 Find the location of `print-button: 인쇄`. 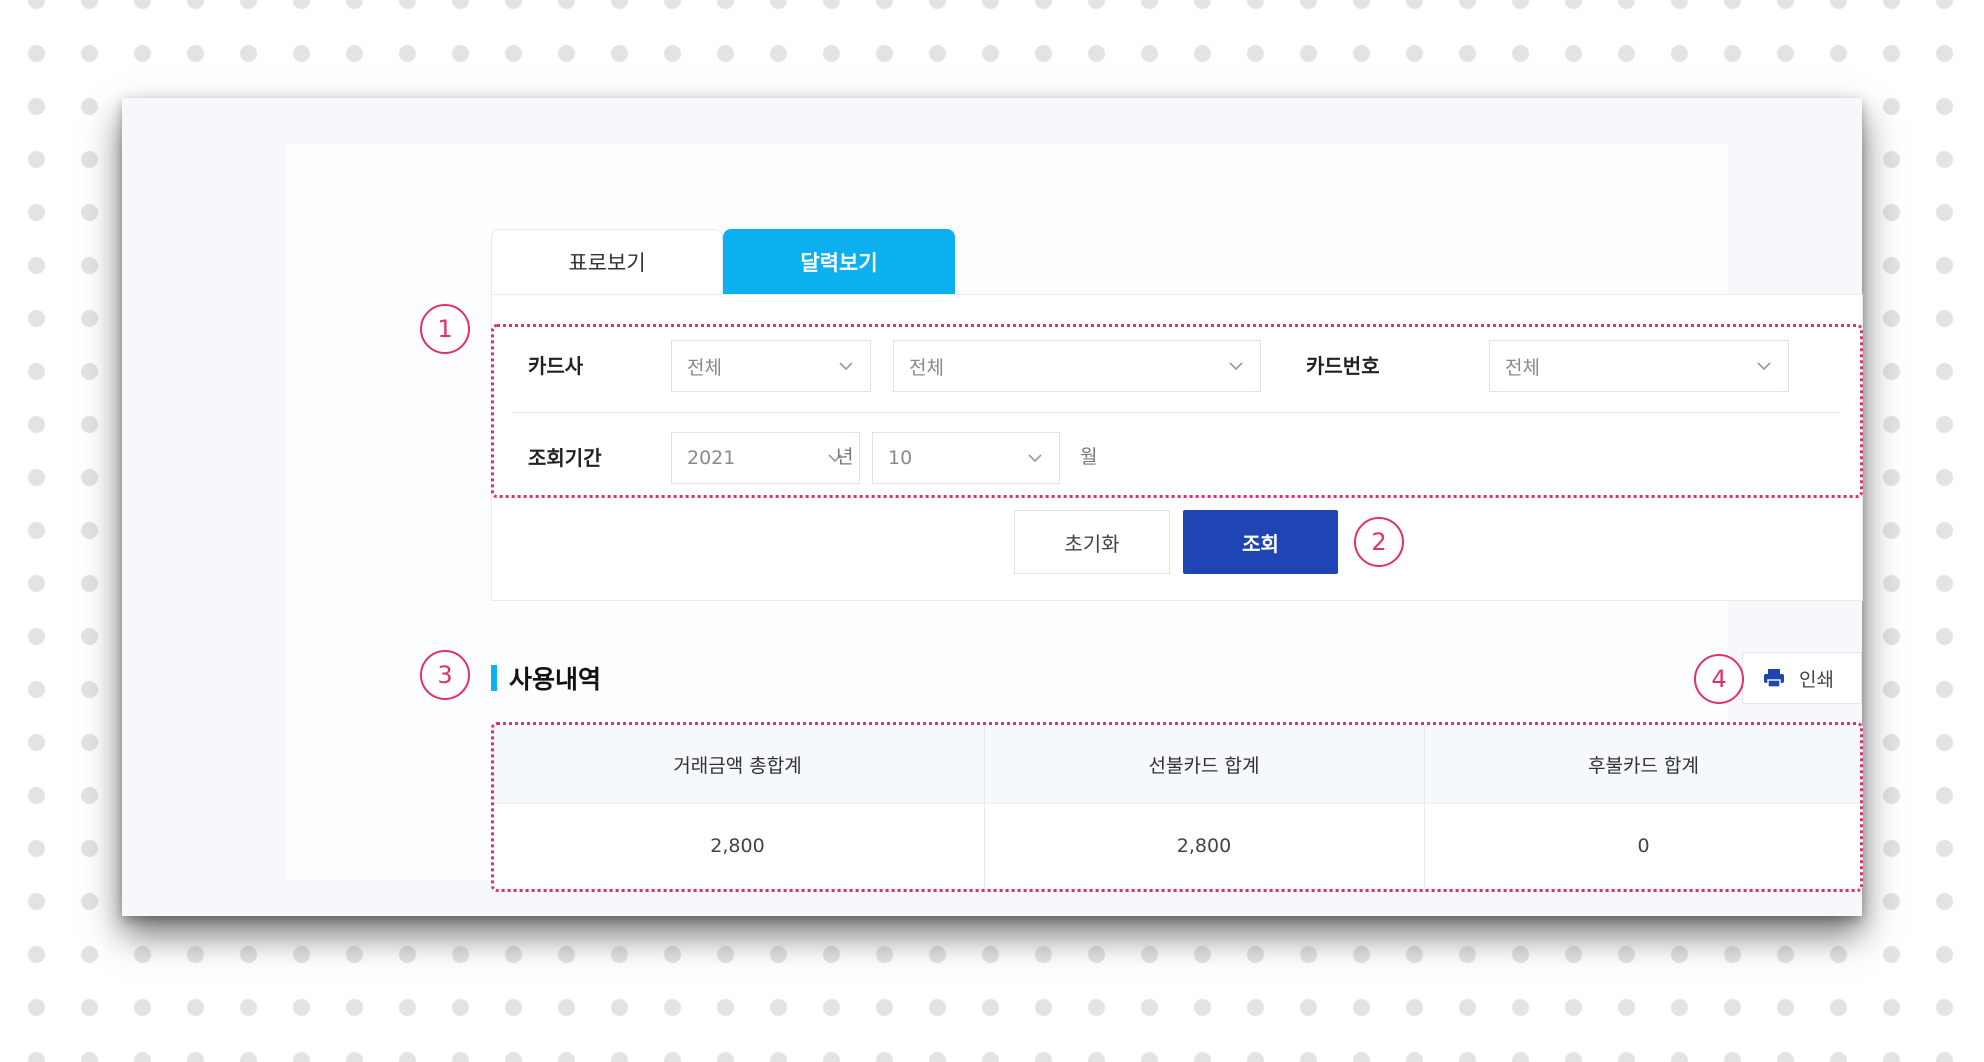

print-button: 인쇄 is located at coordinates (1802, 678).